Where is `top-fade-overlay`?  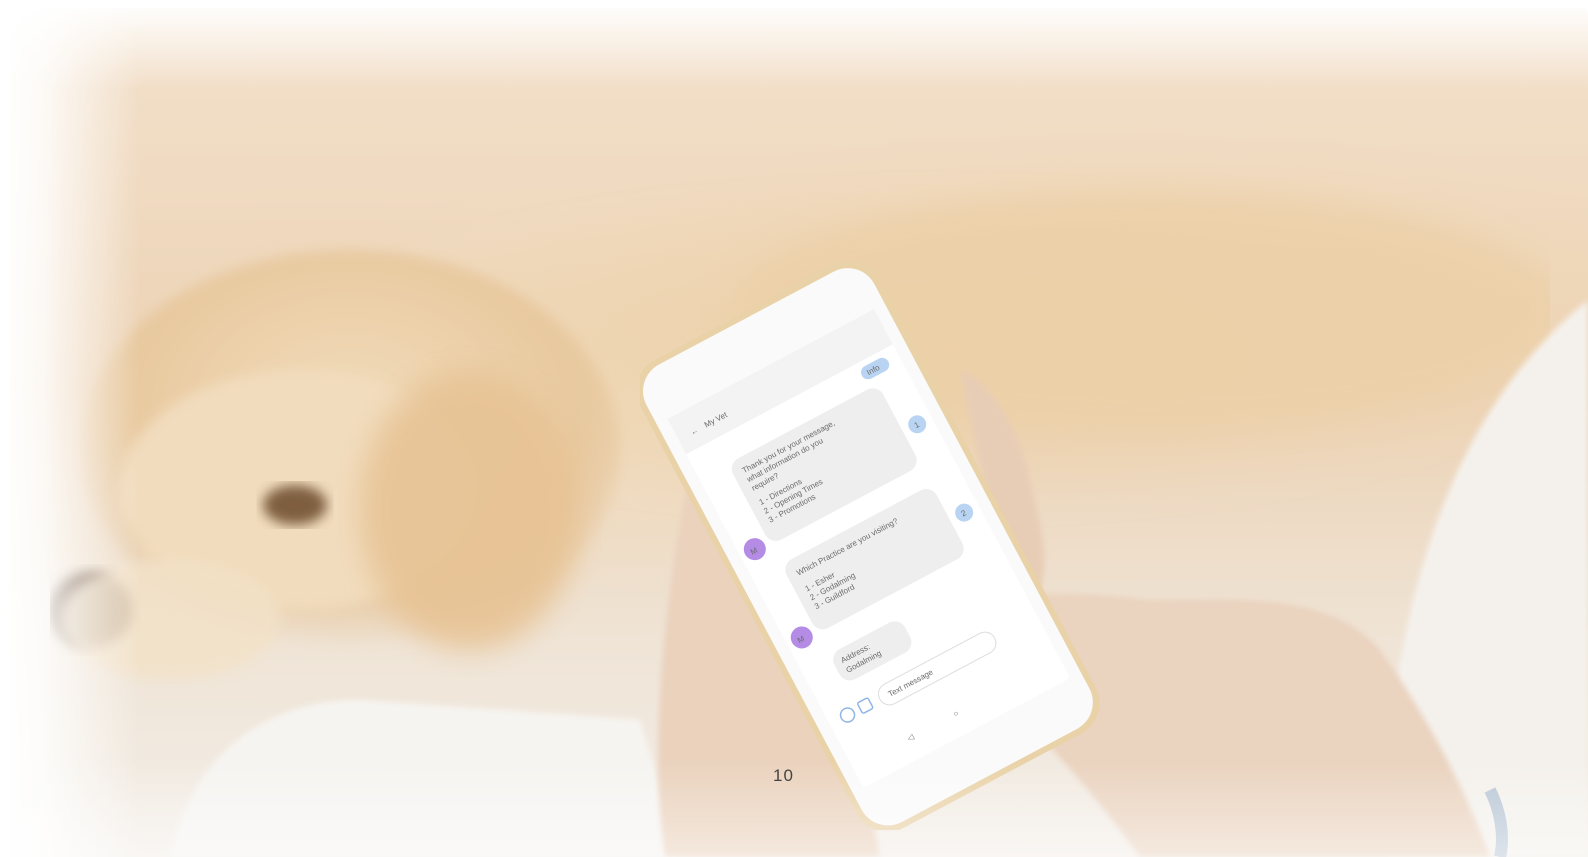 top-fade-overlay is located at coordinates (794, 45).